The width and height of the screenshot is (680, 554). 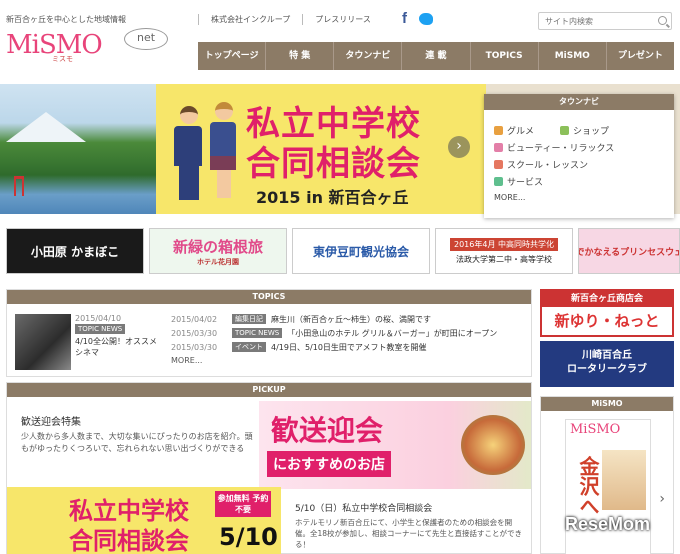 I want to click on banner-hosei-top: 2016年4月 中高同時共学化, so click(x=504, y=244).